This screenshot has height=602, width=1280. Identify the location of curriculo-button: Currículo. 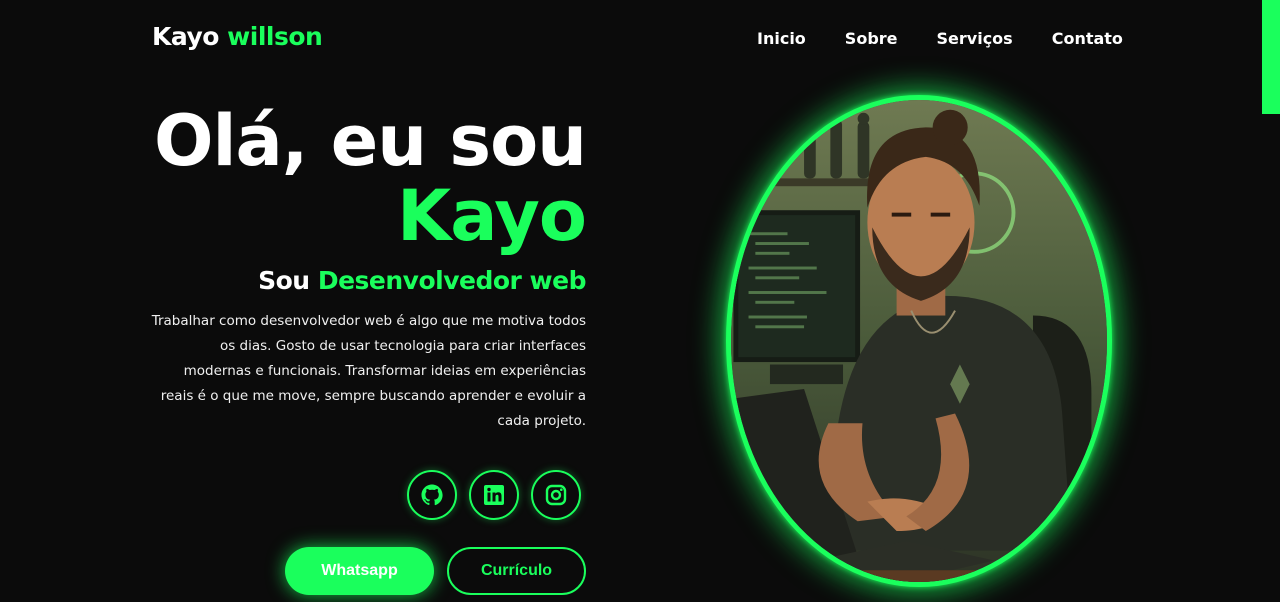
(516, 571).